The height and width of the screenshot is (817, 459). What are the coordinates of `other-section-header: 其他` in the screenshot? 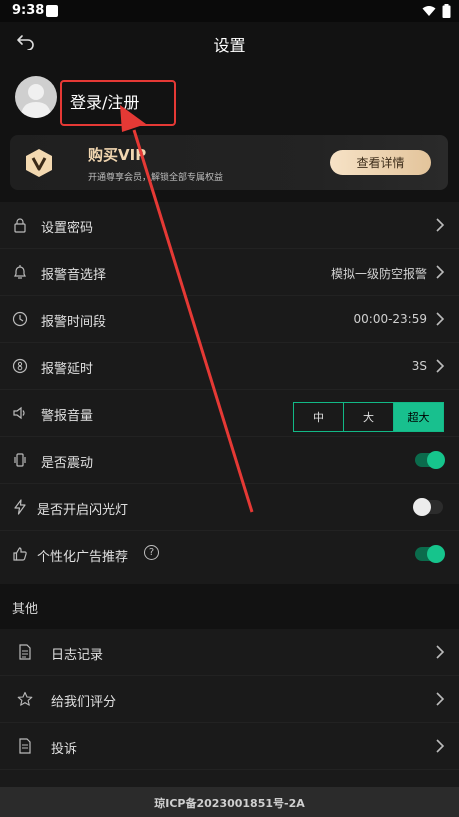 It's located at (229, 606).